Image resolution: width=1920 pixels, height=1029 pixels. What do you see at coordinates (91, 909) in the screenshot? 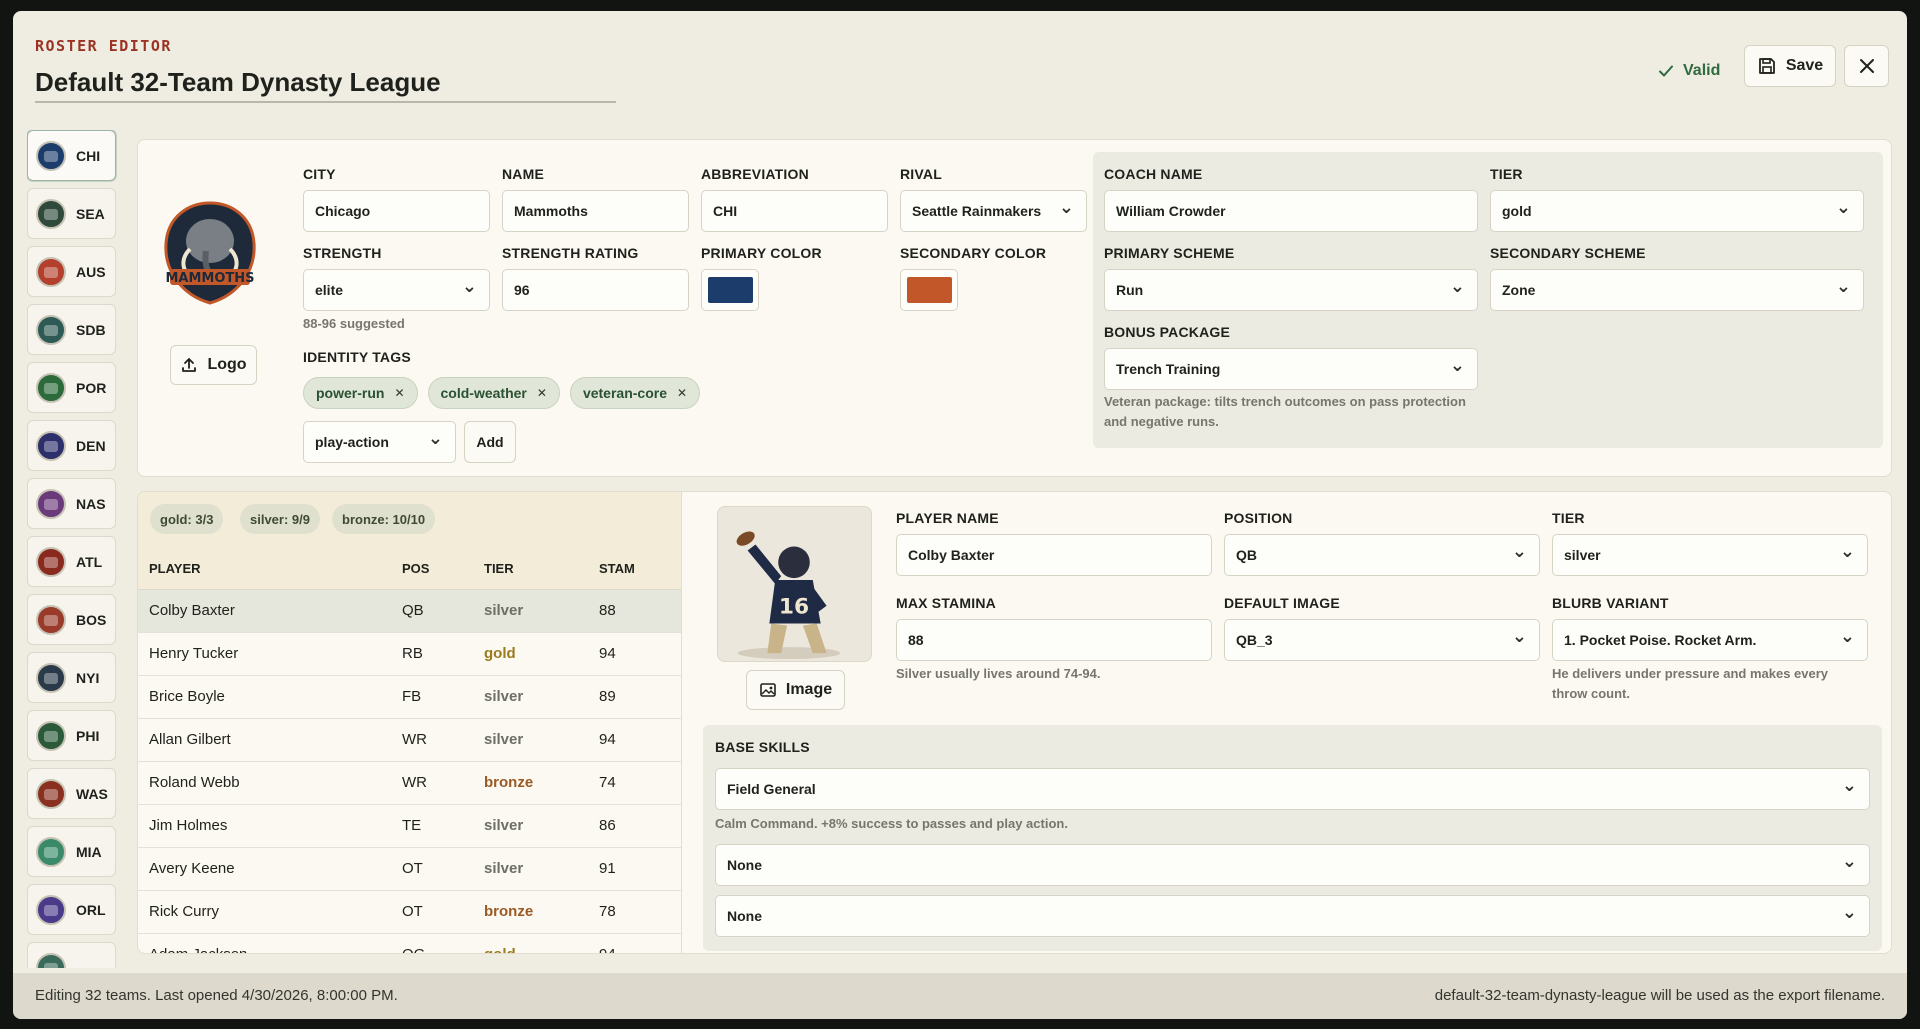
I see `sidebar-team-abbr: ORL` at bounding box center [91, 909].